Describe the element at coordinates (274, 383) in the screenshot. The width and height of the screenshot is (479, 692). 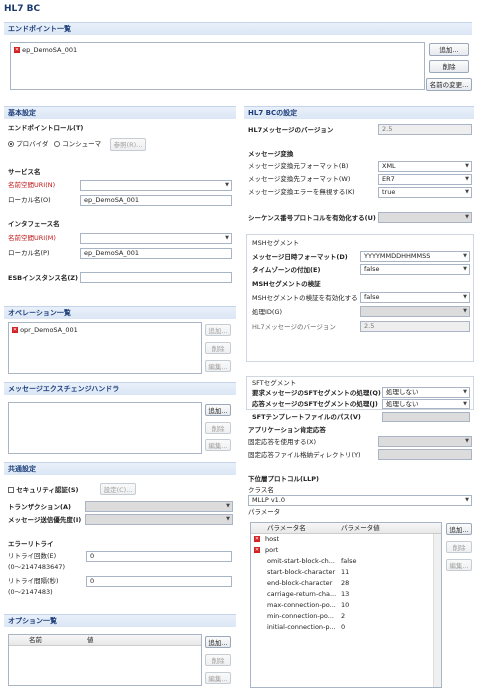
I see `sft-segment-title: SFTセグメント` at that location.